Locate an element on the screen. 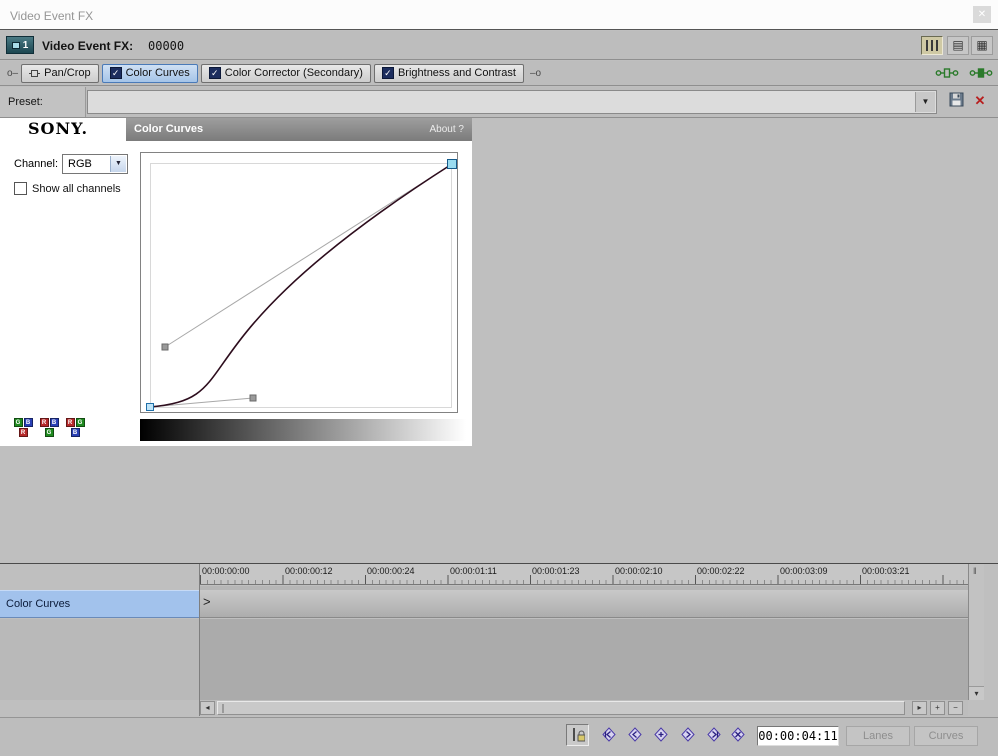 The width and height of the screenshot is (998, 756). lanes-button: Lanes is located at coordinates (878, 736).